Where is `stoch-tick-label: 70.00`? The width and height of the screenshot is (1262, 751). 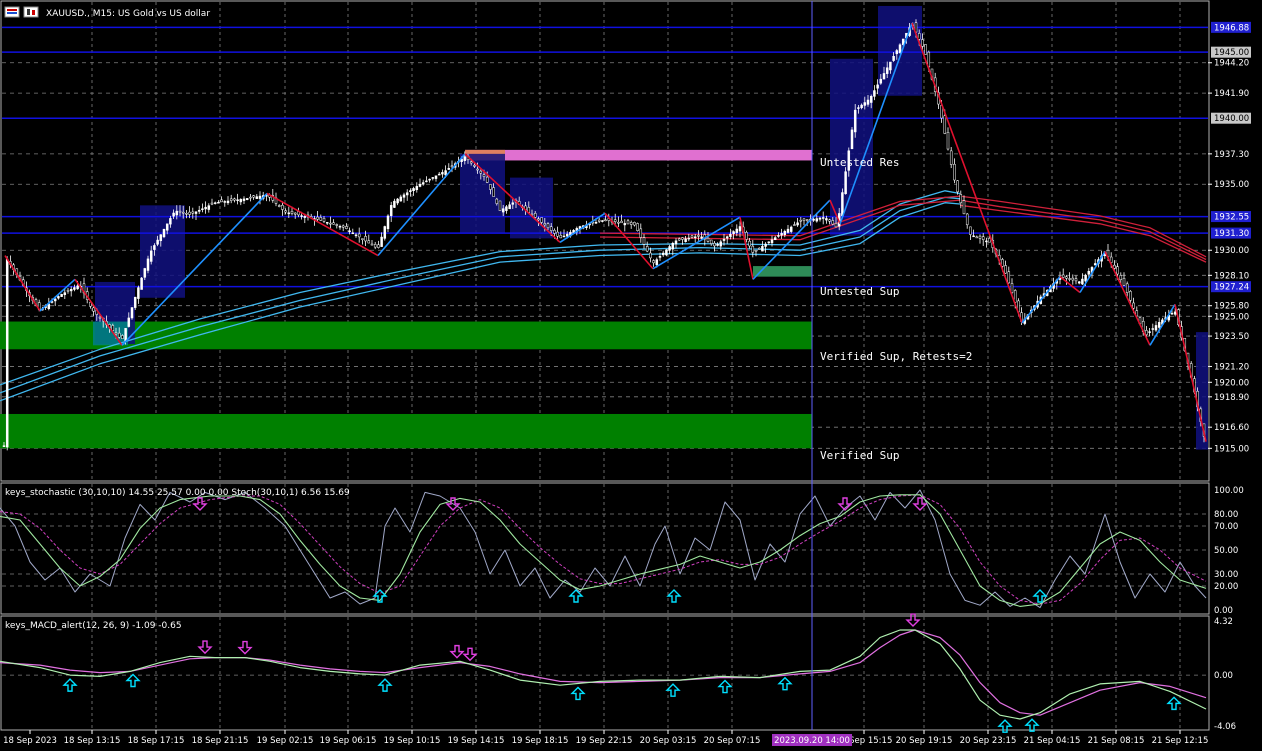
stoch-tick-label: 70.00 is located at coordinates (1226, 527).